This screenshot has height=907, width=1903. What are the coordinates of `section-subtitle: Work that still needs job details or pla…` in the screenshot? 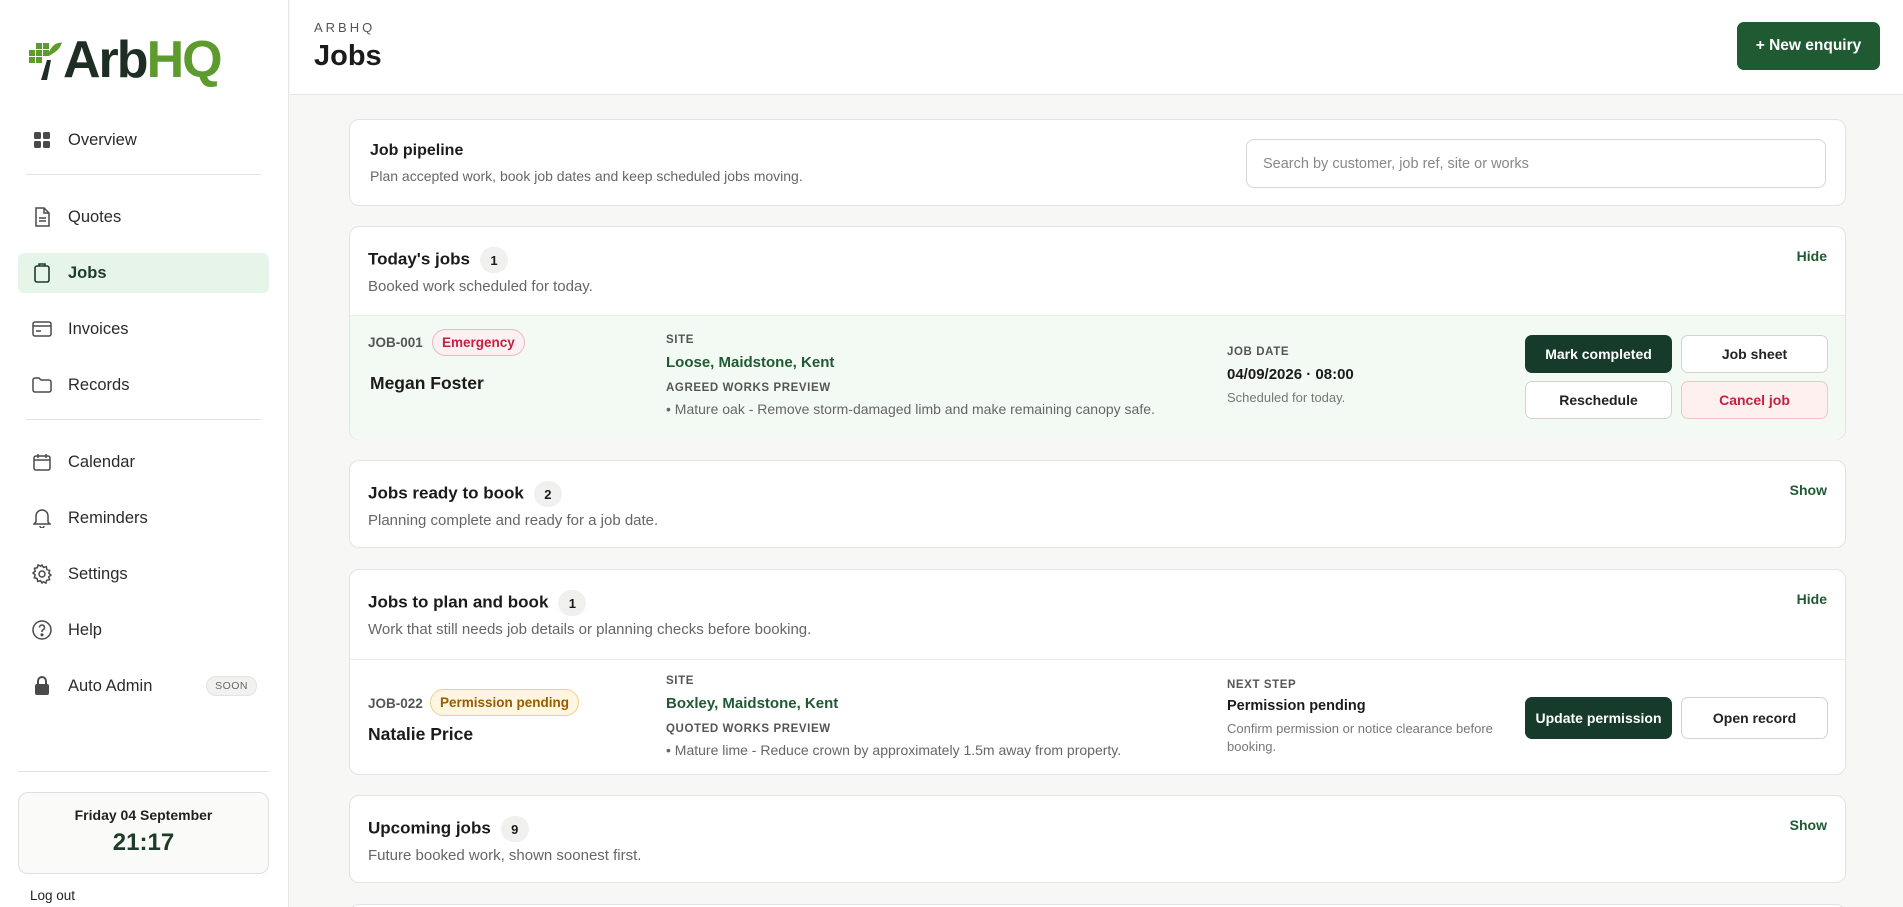 It's located at (590, 629).